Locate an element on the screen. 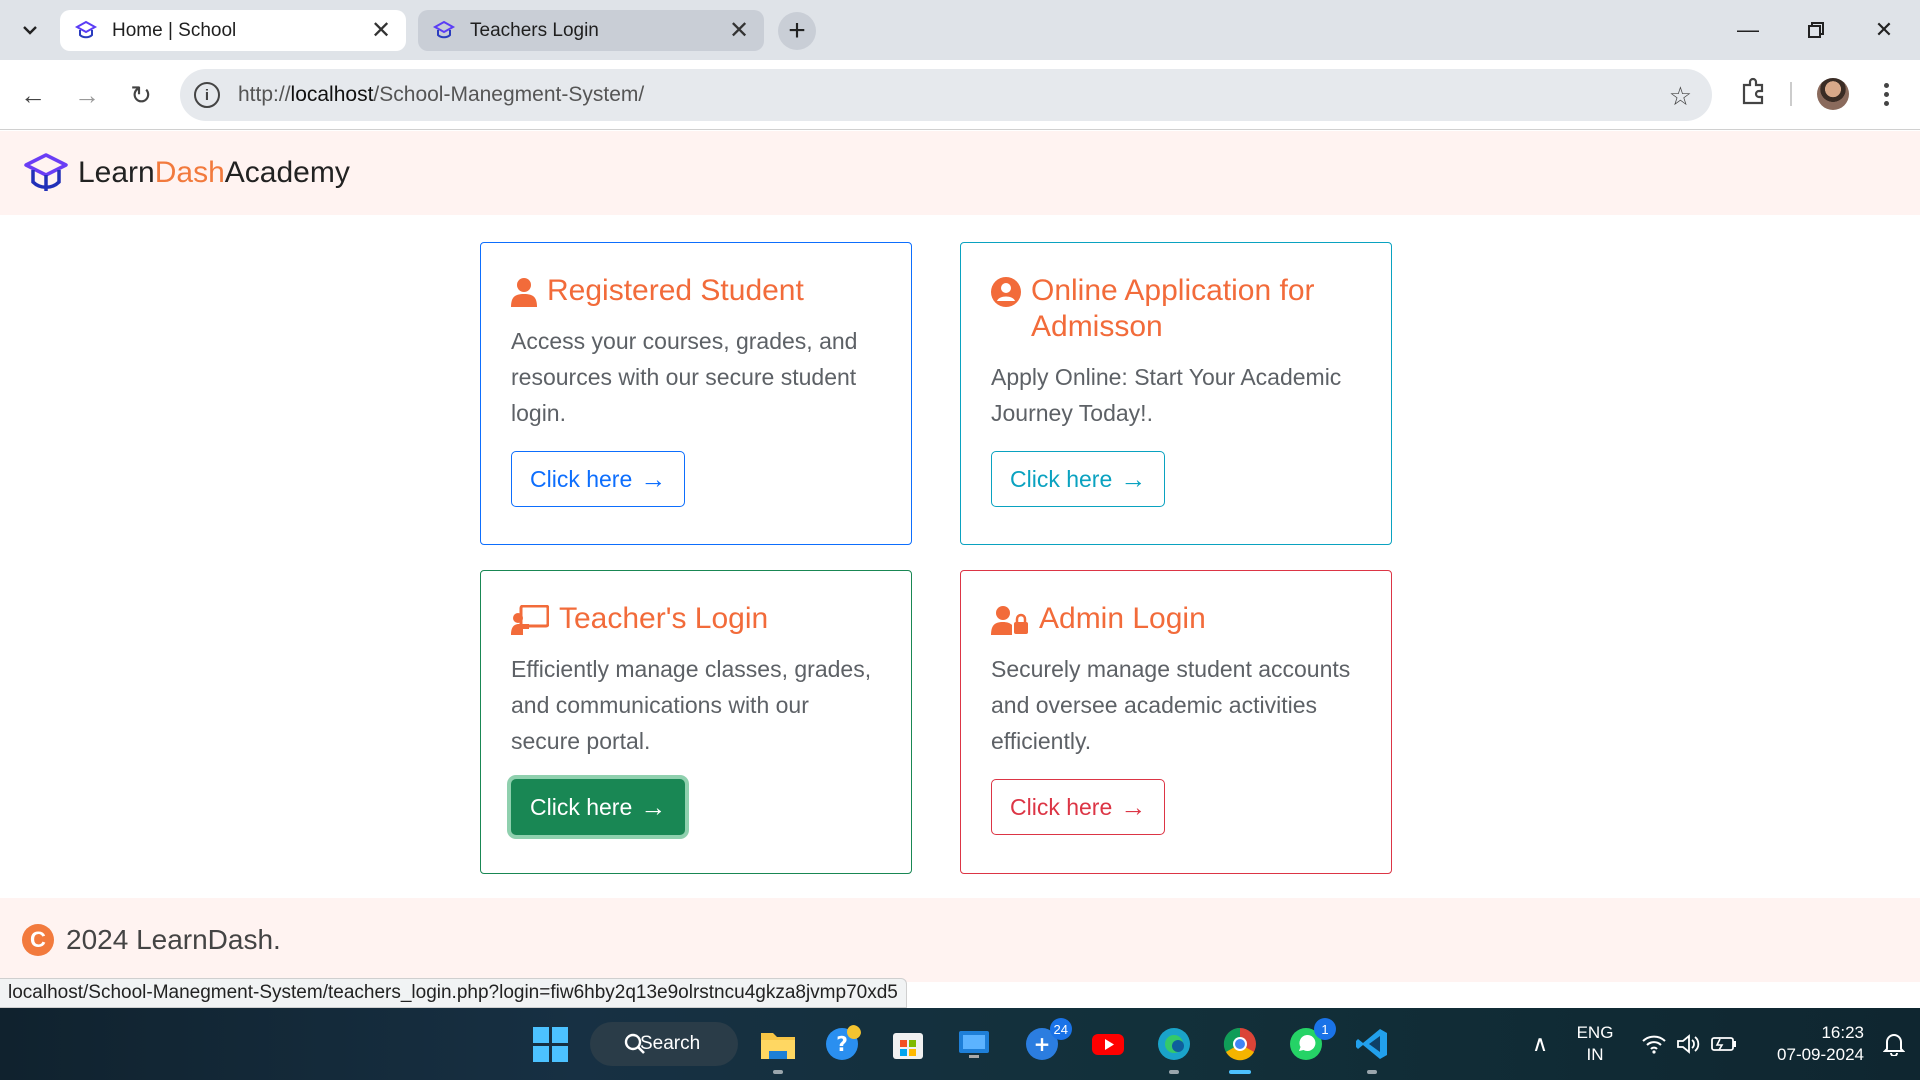 The image size is (1920, 1080). close-window-icon: ✕ is located at coordinates (1884, 30).